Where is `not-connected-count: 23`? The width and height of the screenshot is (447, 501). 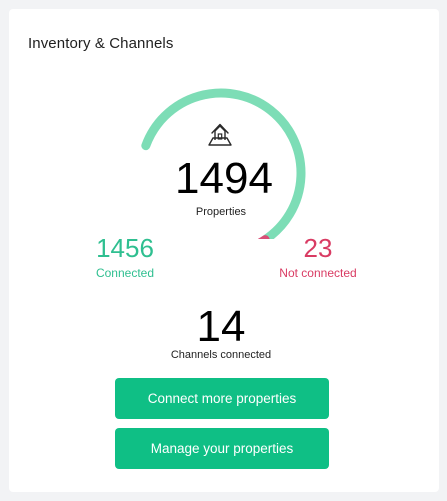
not-connected-count: 23 is located at coordinates (318, 248).